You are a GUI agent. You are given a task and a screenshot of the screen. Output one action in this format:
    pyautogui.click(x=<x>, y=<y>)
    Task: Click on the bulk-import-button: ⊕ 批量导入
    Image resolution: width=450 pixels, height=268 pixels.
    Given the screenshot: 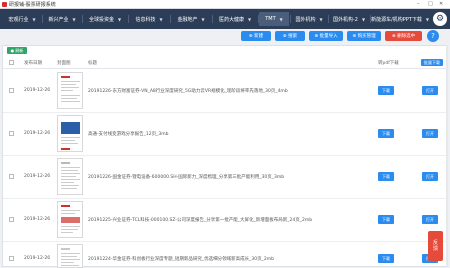 What is the action you would take?
    pyautogui.click(x=326, y=36)
    